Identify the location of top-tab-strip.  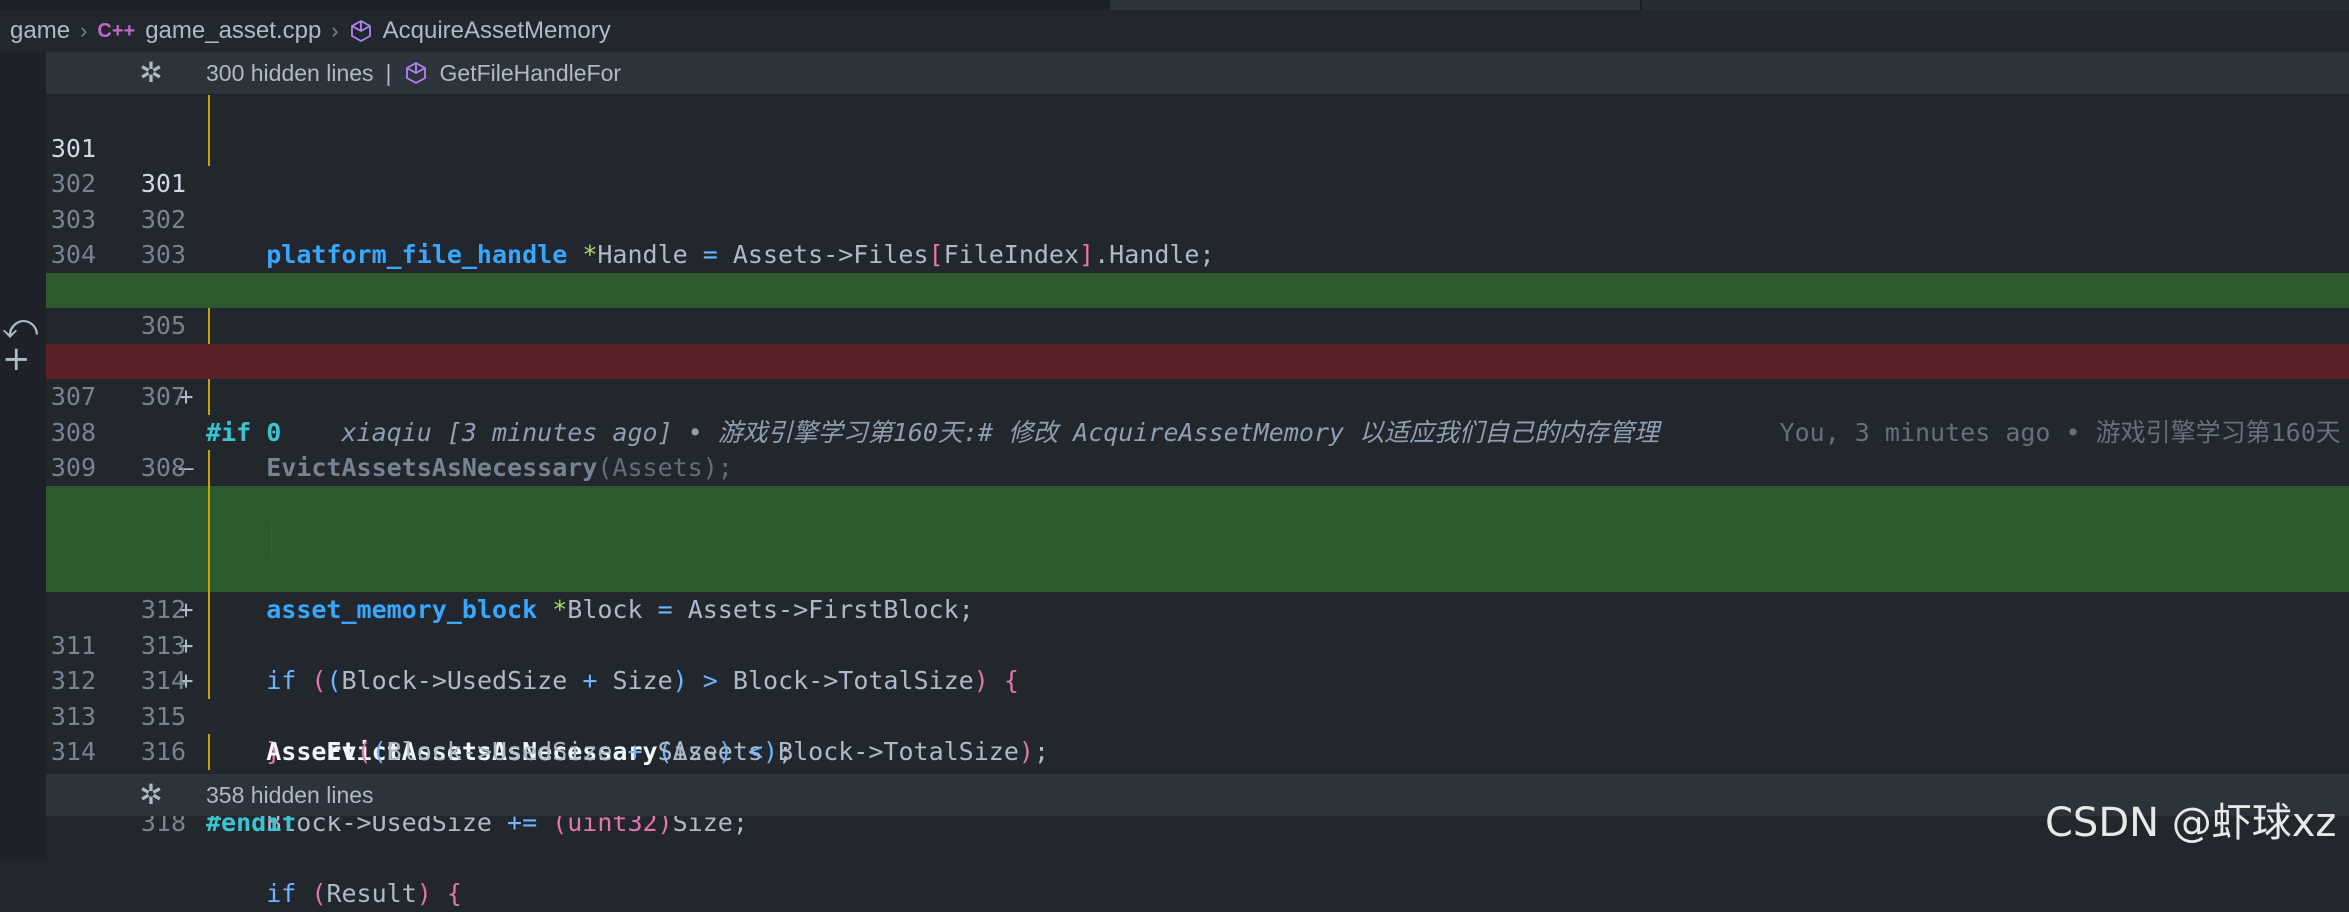
(1174, 5).